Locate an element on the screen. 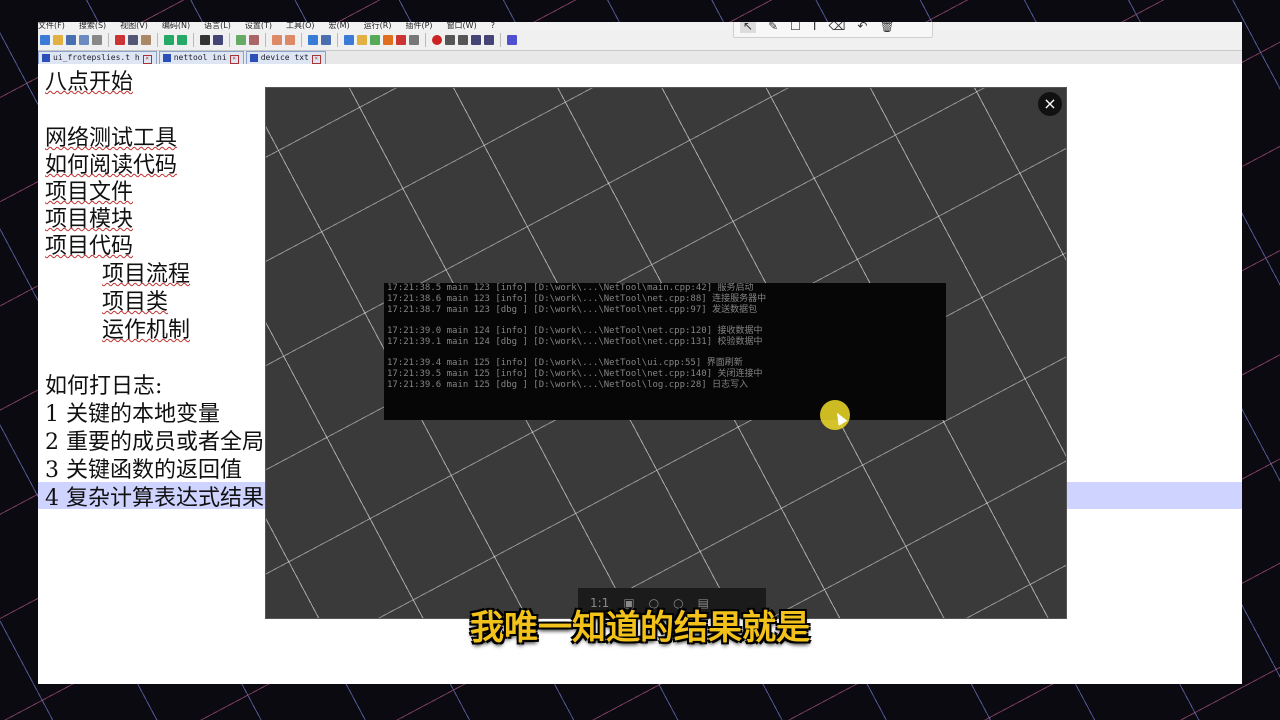 The height and width of the screenshot is (720, 1280). editor-tab: device txt × is located at coordinates (285, 57).